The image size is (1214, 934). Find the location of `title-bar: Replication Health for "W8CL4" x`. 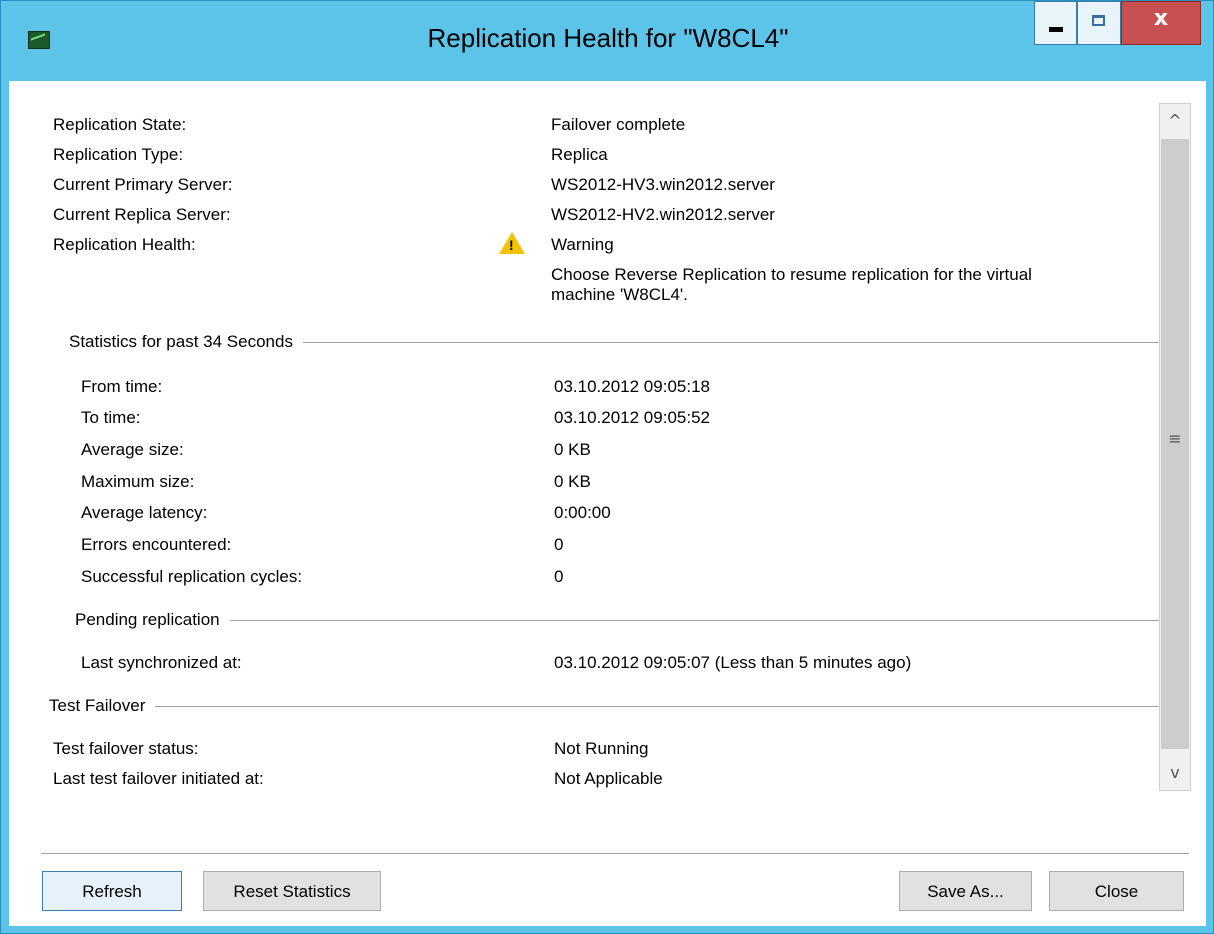

title-bar: Replication Health for "W8CL4" x is located at coordinates (607, 41).